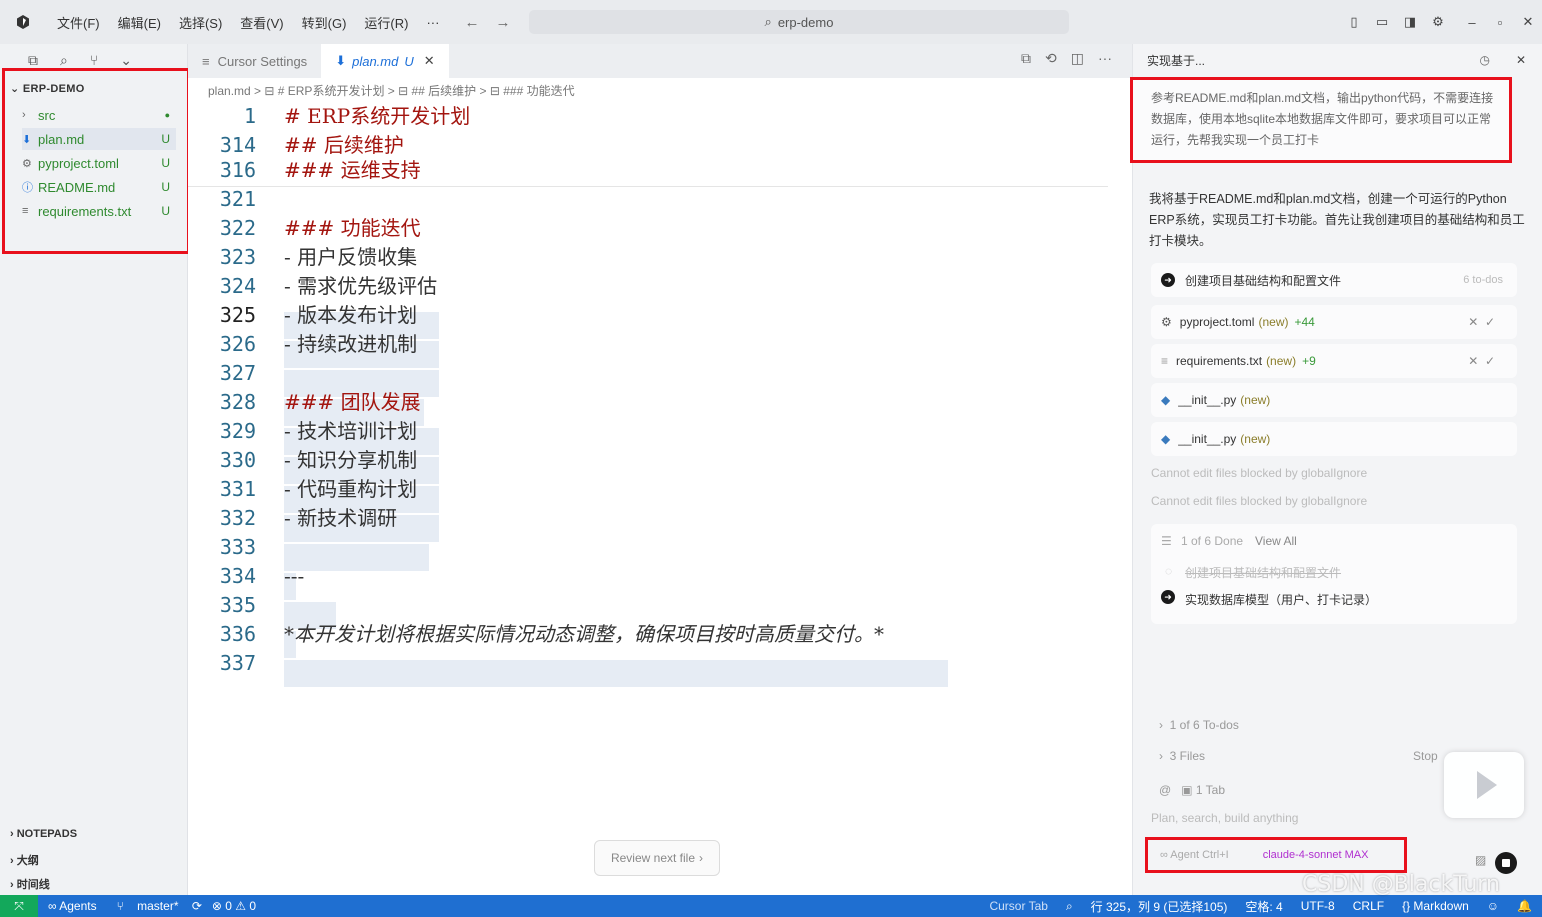  I want to click on code-line: 327, so click(660, 373).